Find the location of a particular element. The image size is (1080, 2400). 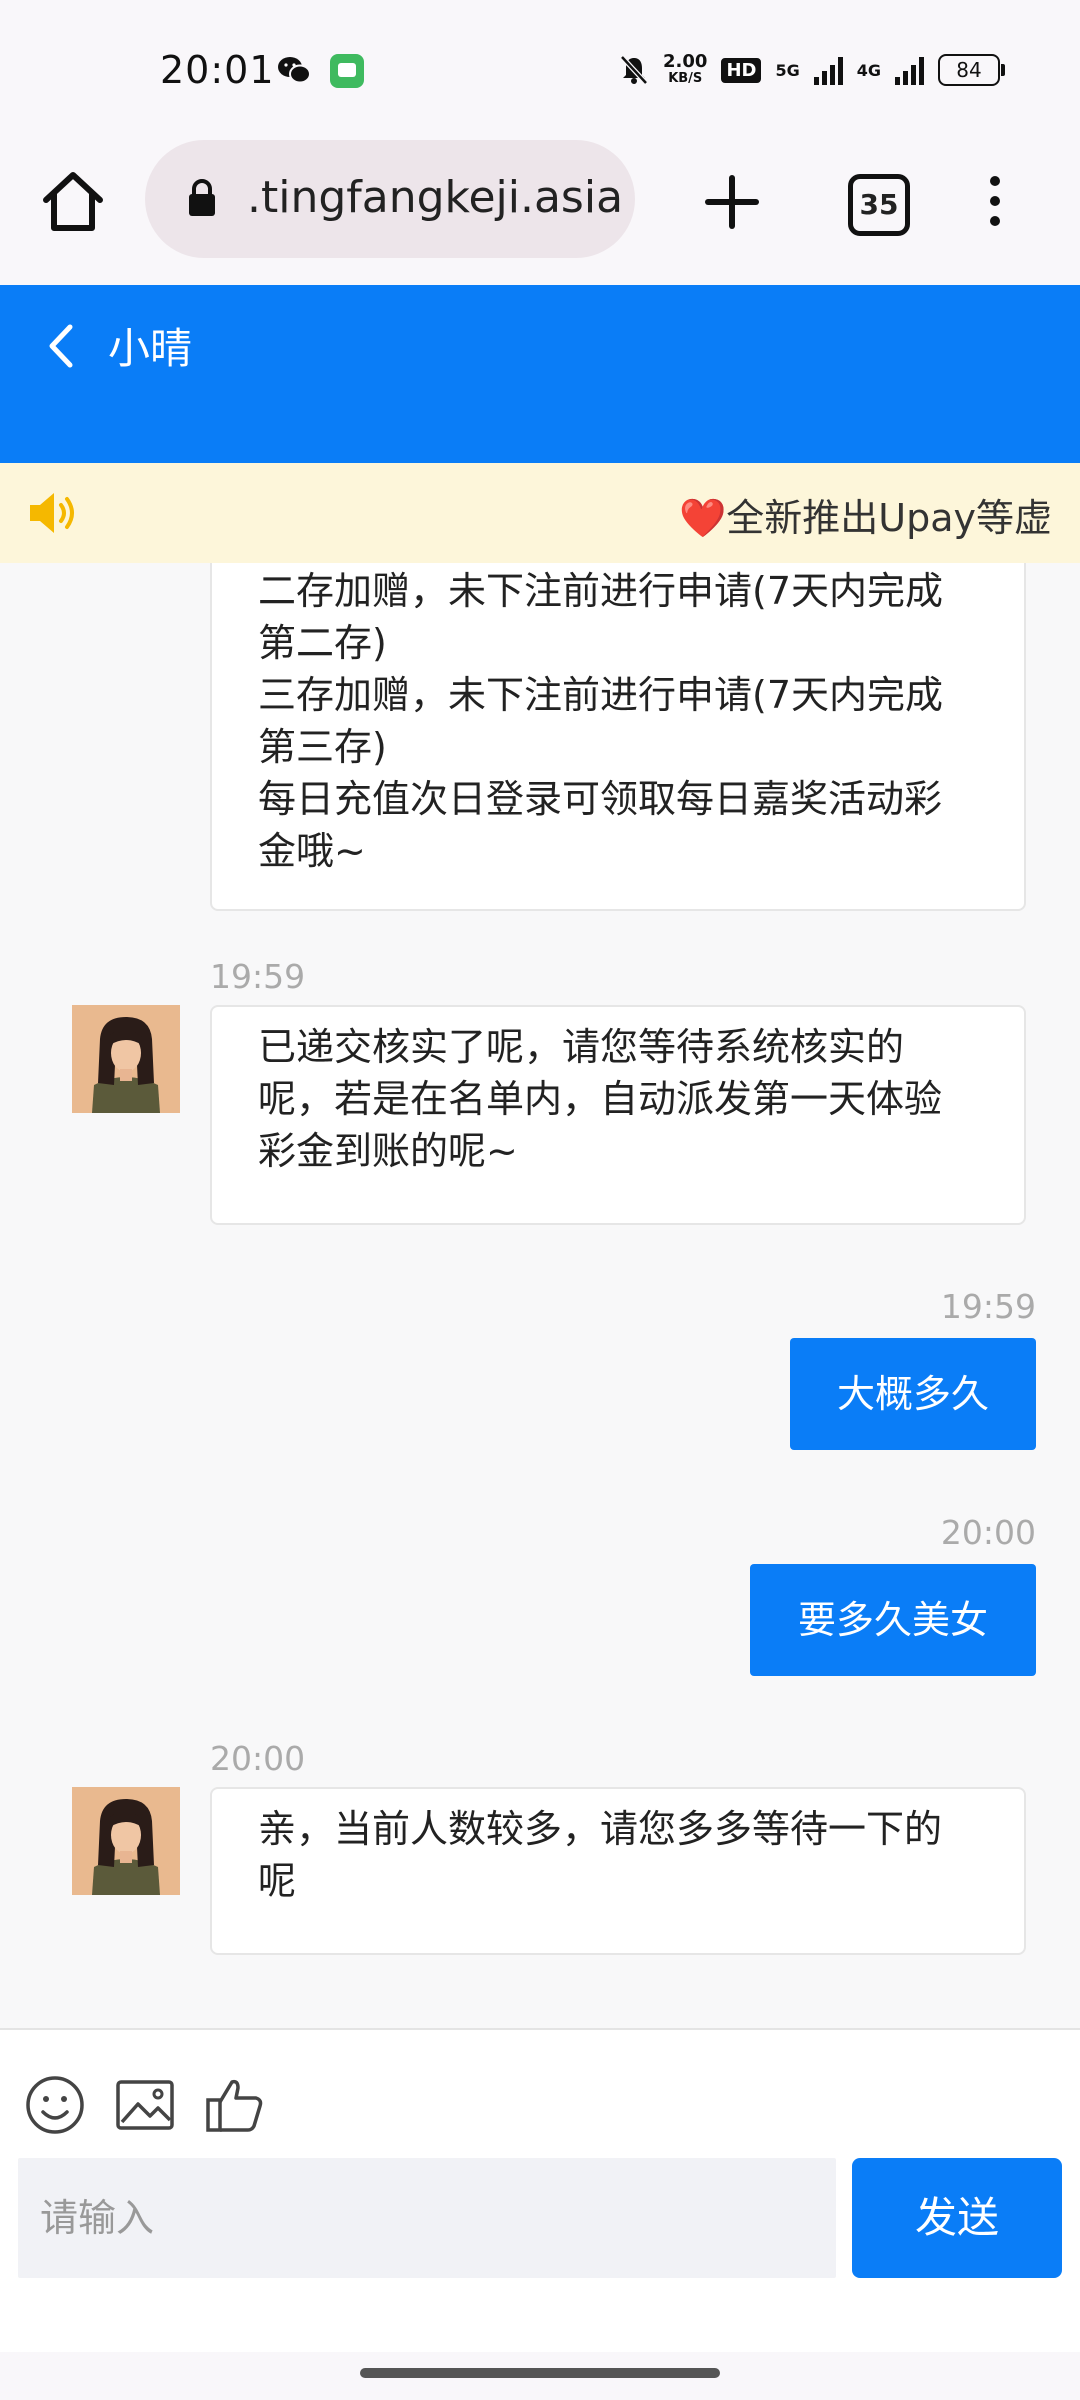

thumbs-up-icon is located at coordinates (235, 2105).